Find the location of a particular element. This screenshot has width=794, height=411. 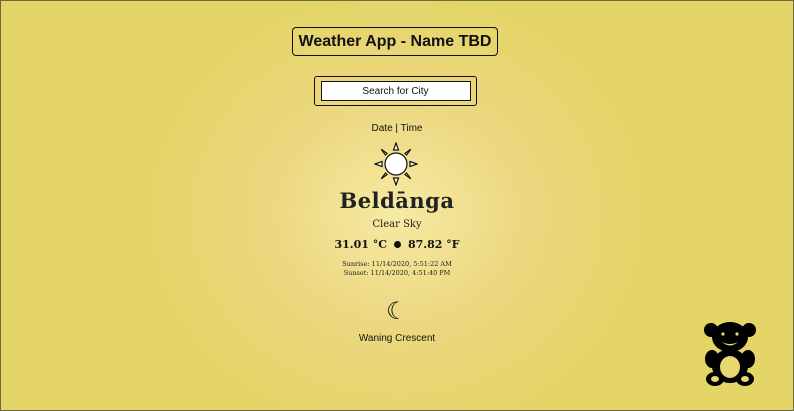

temperature-fahrenheit: 87.82 °F is located at coordinates (433, 244).